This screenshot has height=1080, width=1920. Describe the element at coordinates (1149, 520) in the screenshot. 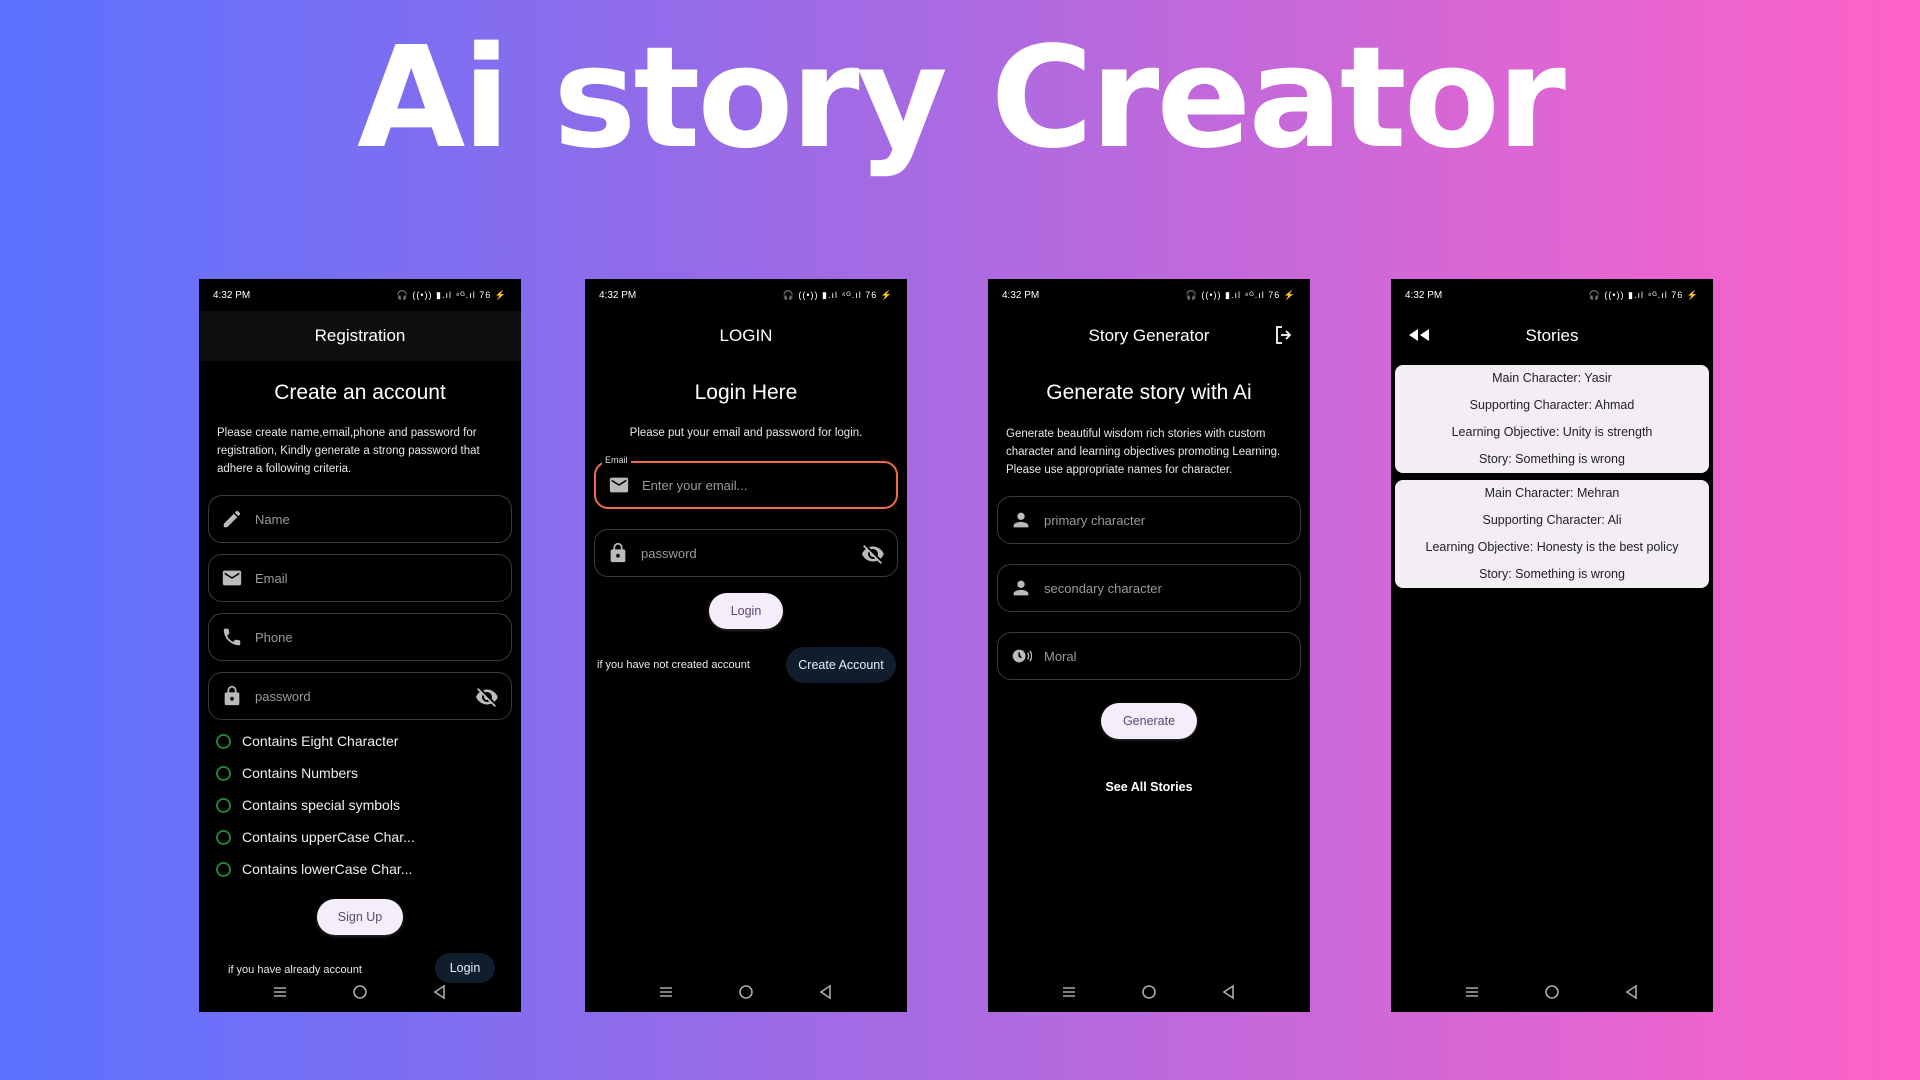

I see `primary-character-field: primary character` at that location.